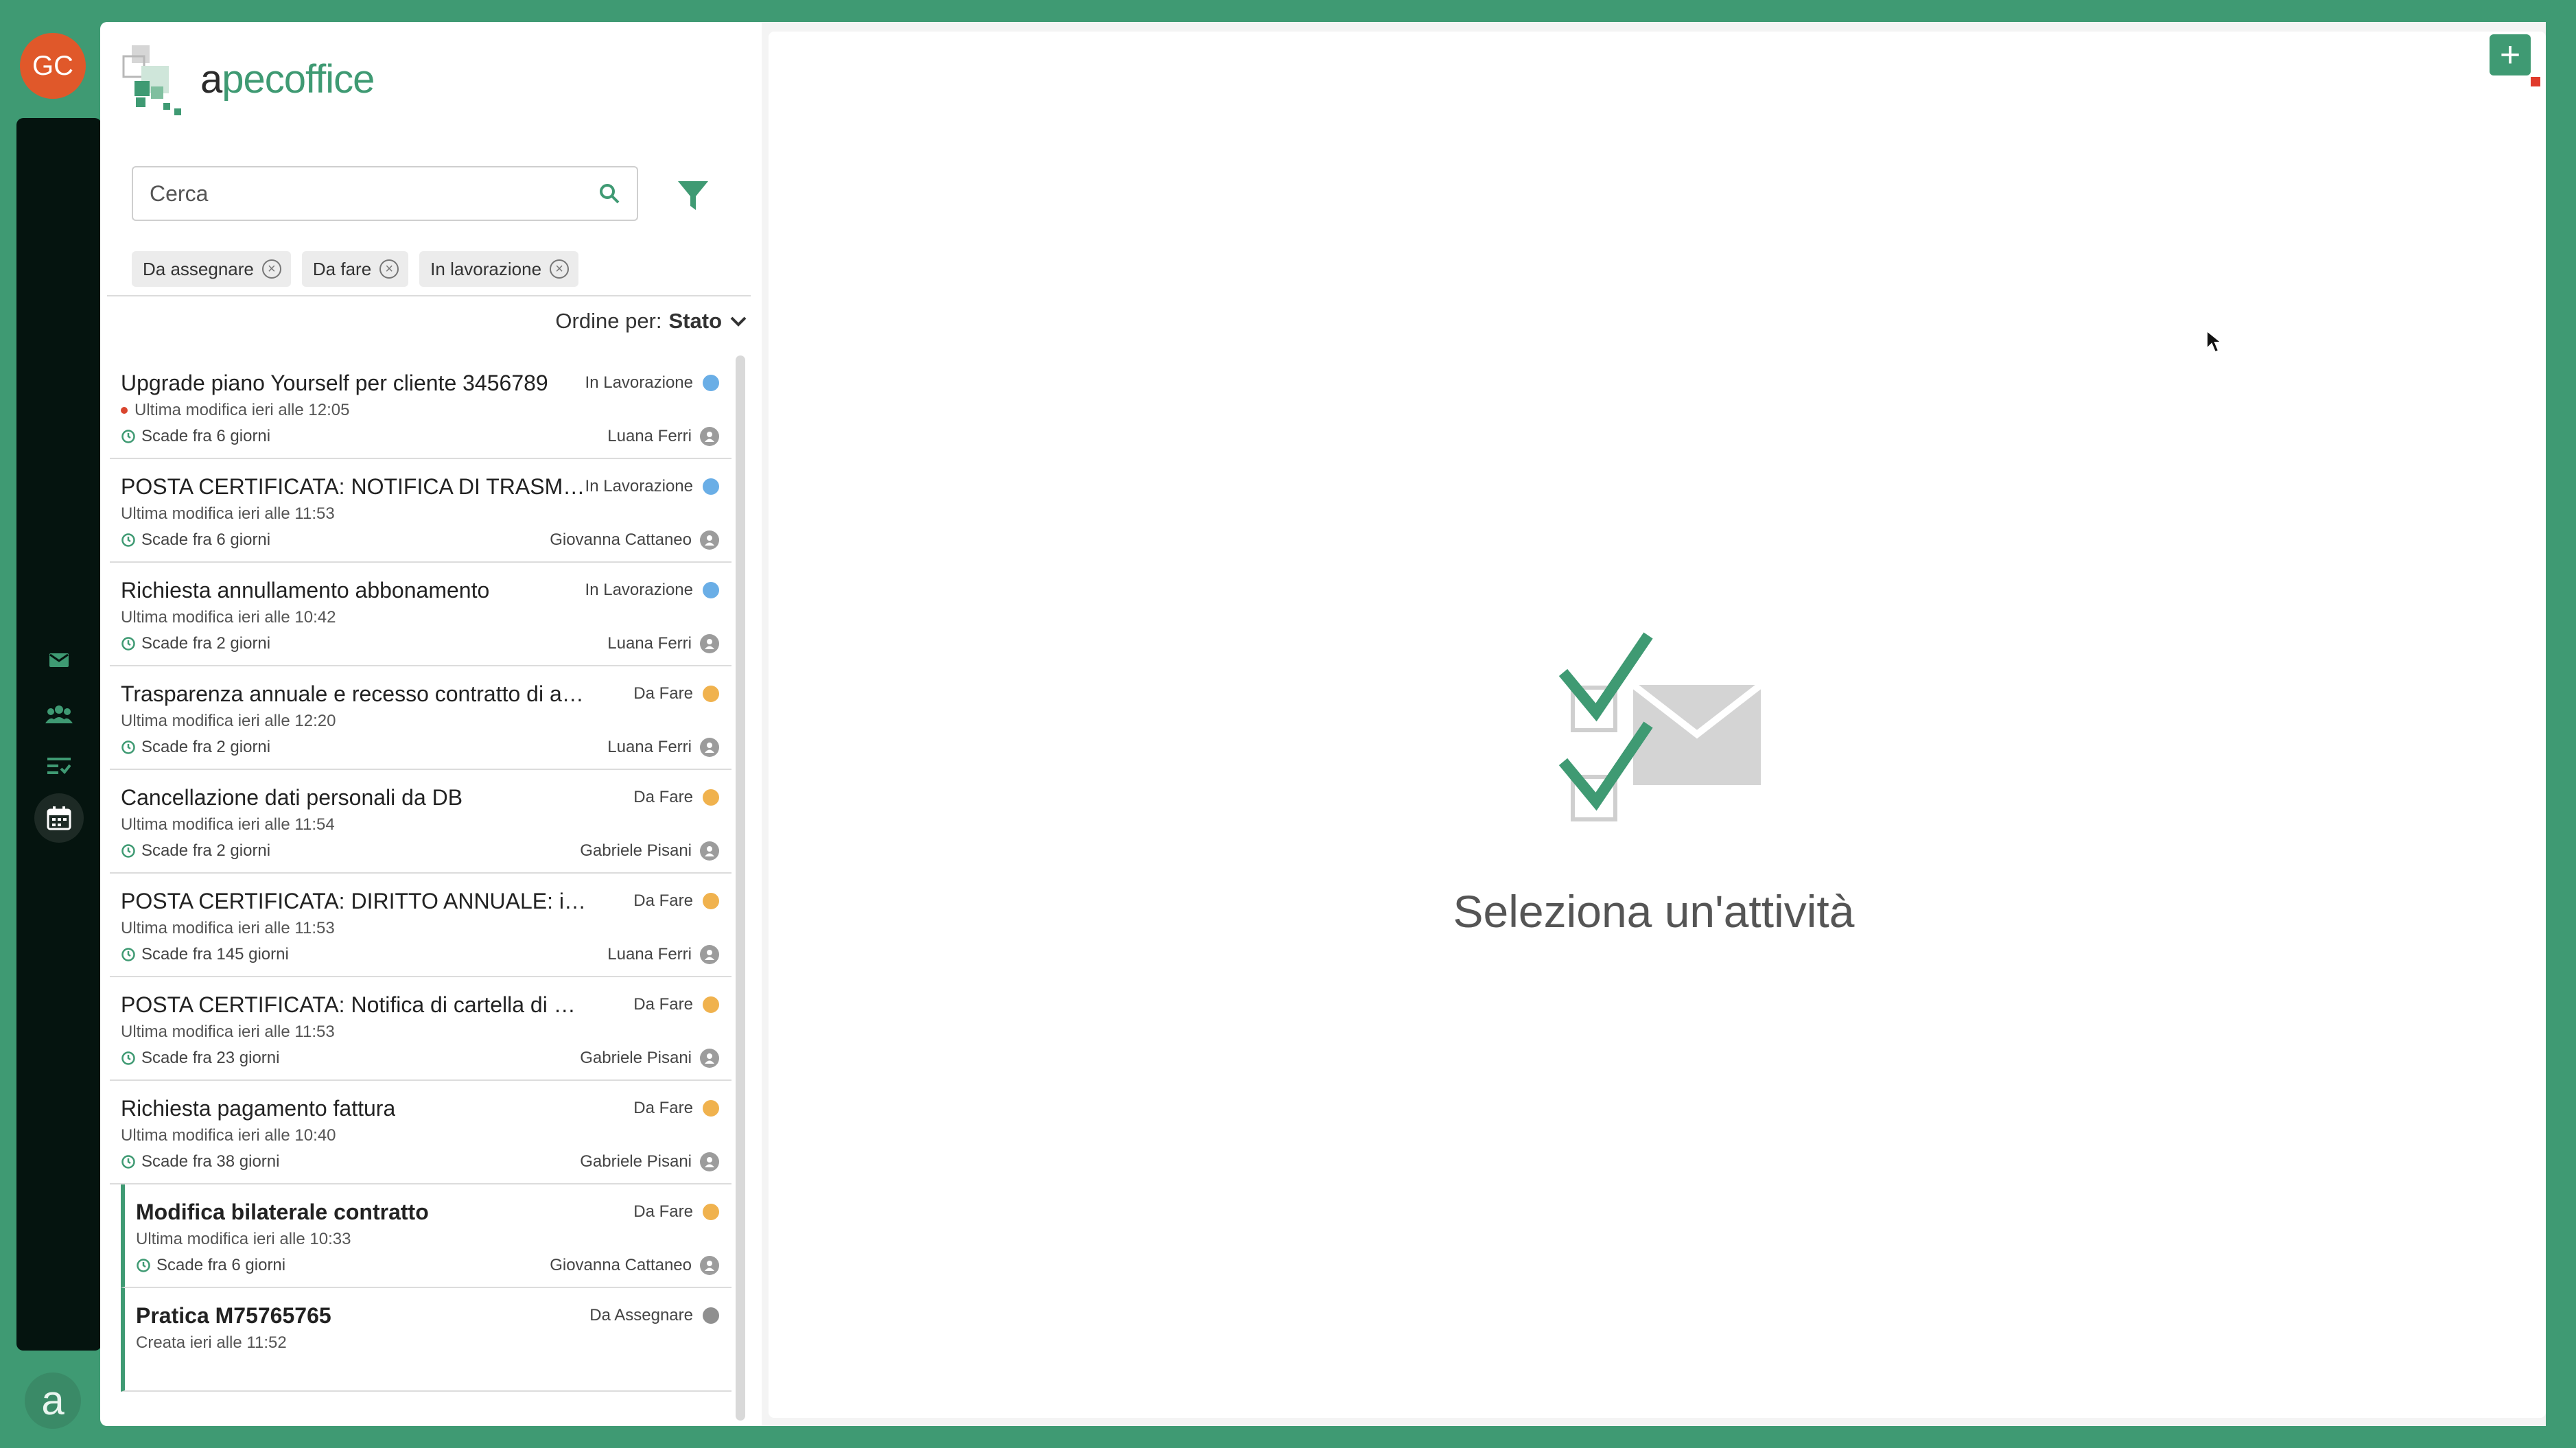  I want to click on filter-chip: Da fare ×, so click(355, 269).